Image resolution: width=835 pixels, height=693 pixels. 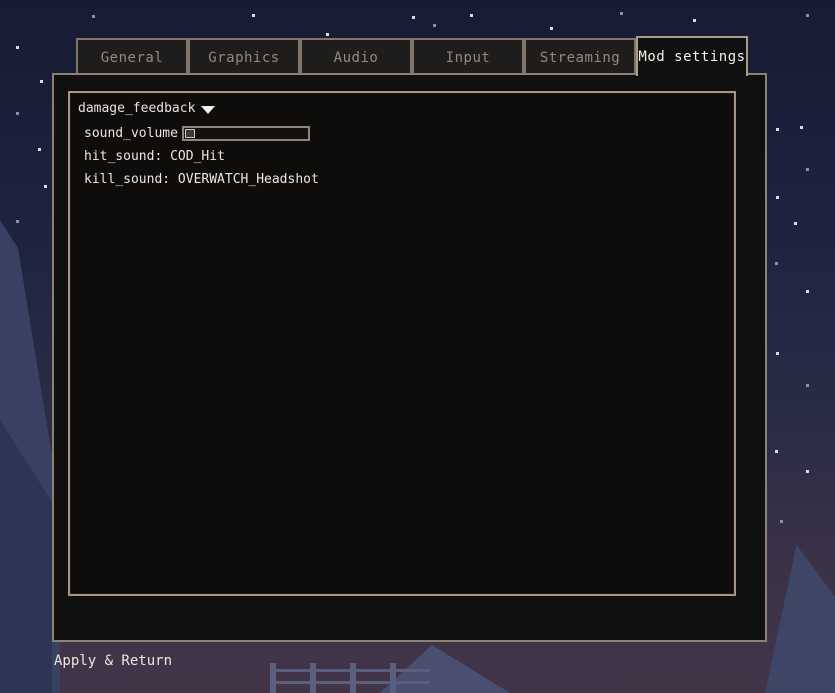 What do you see at coordinates (132, 57) in the screenshot?
I see `tab-general: General` at bounding box center [132, 57].